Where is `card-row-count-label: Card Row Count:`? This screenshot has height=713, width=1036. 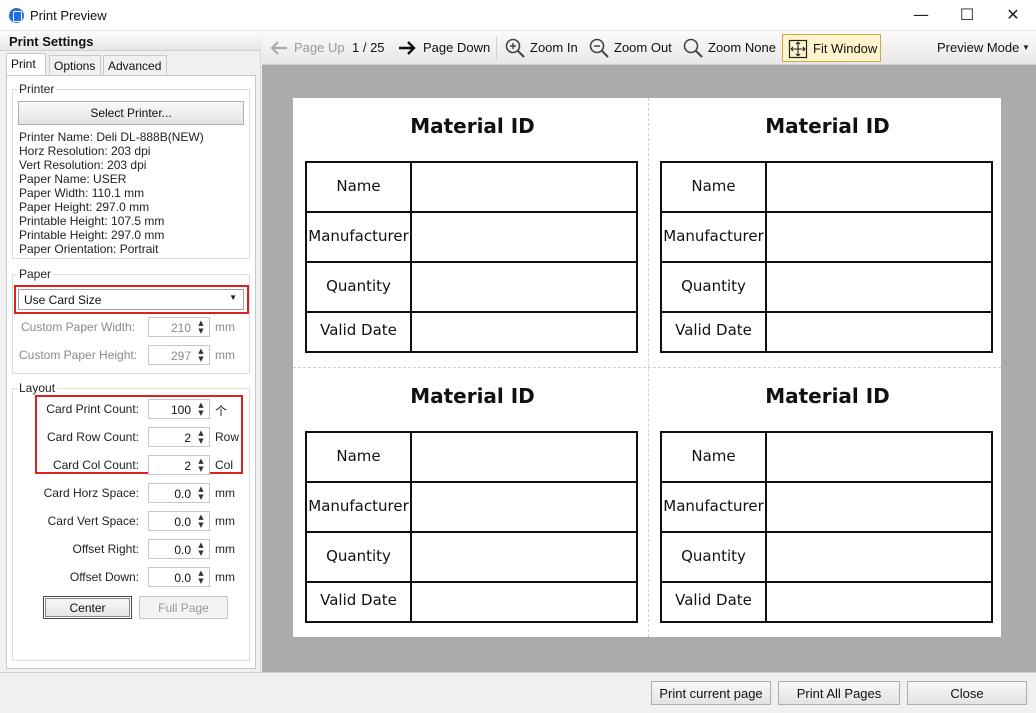 card-row-count-label: Card Row Count: is located at coordinates (92, 437).